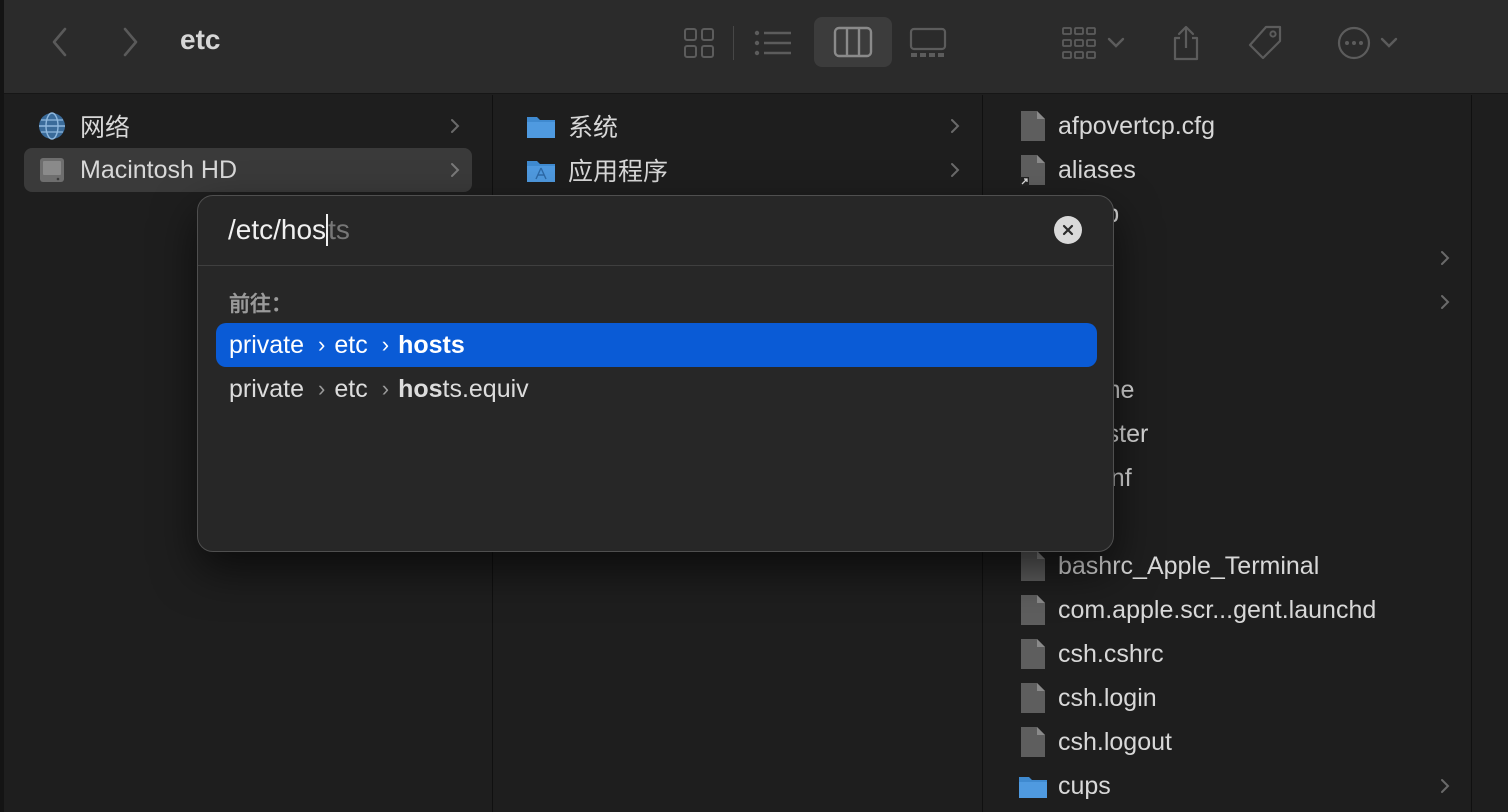 The image size is (1508, 812). Describe the element at coordinates (1111, 653) in the screenshot. I see `column-item-label: csh.cshrc` at that location.